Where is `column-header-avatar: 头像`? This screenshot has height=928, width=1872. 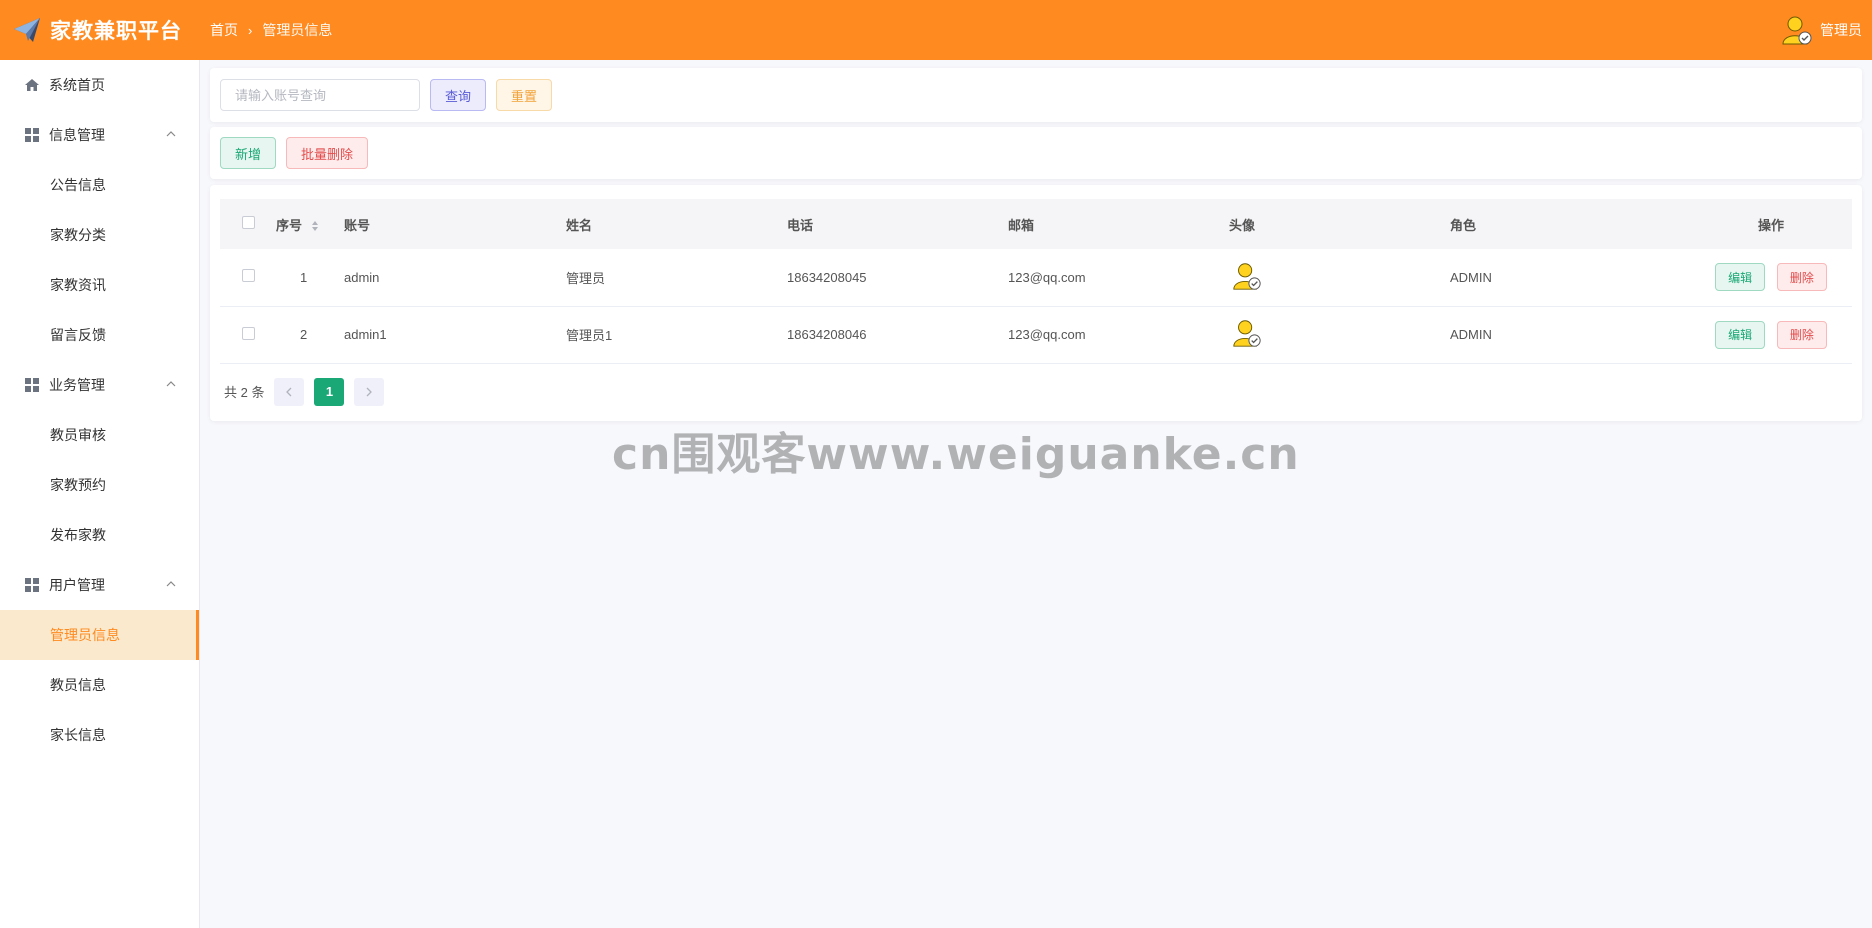
column-header-avatar: 头像 is located at coordinates (1242, 225).